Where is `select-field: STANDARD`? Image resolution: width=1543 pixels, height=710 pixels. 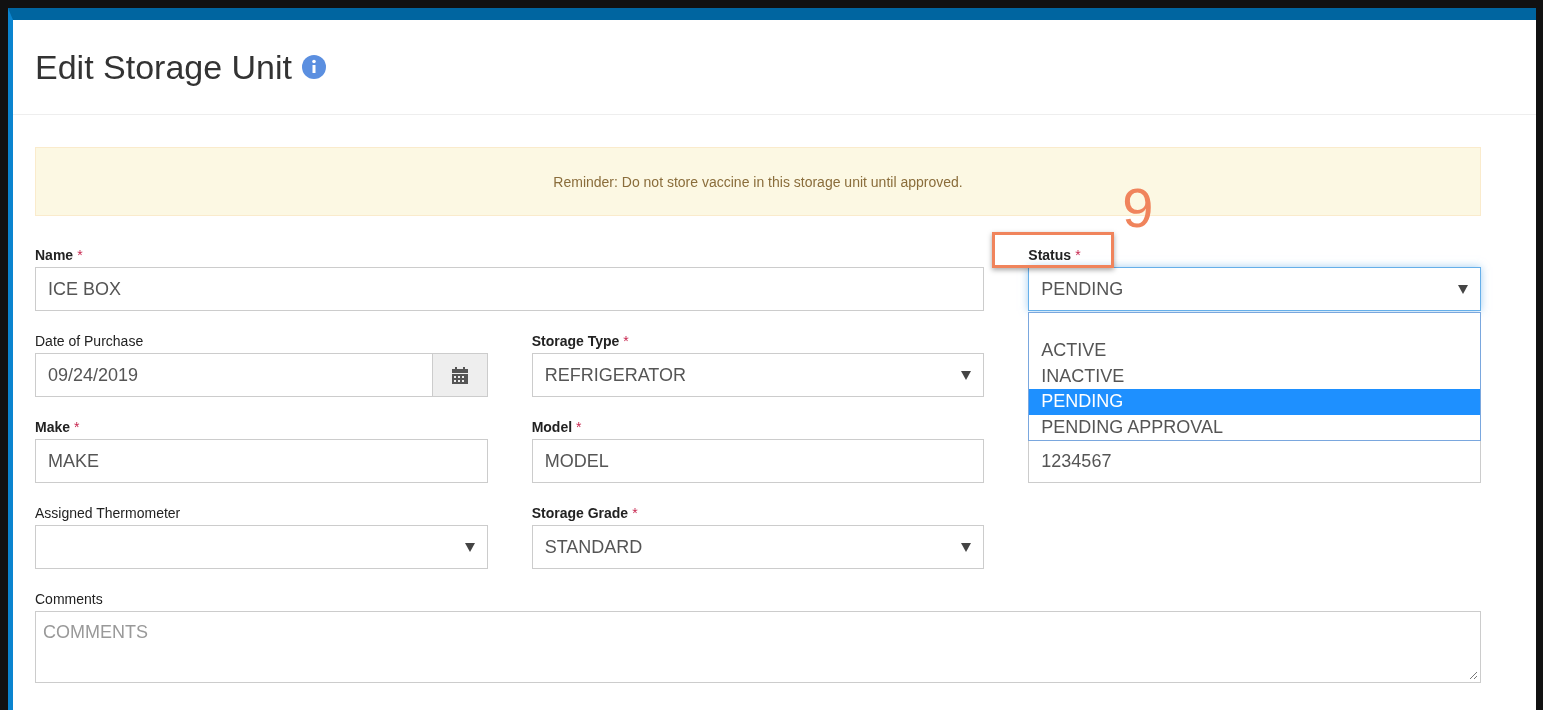
select-field: STANDARD is located at coordinates (758, 547).